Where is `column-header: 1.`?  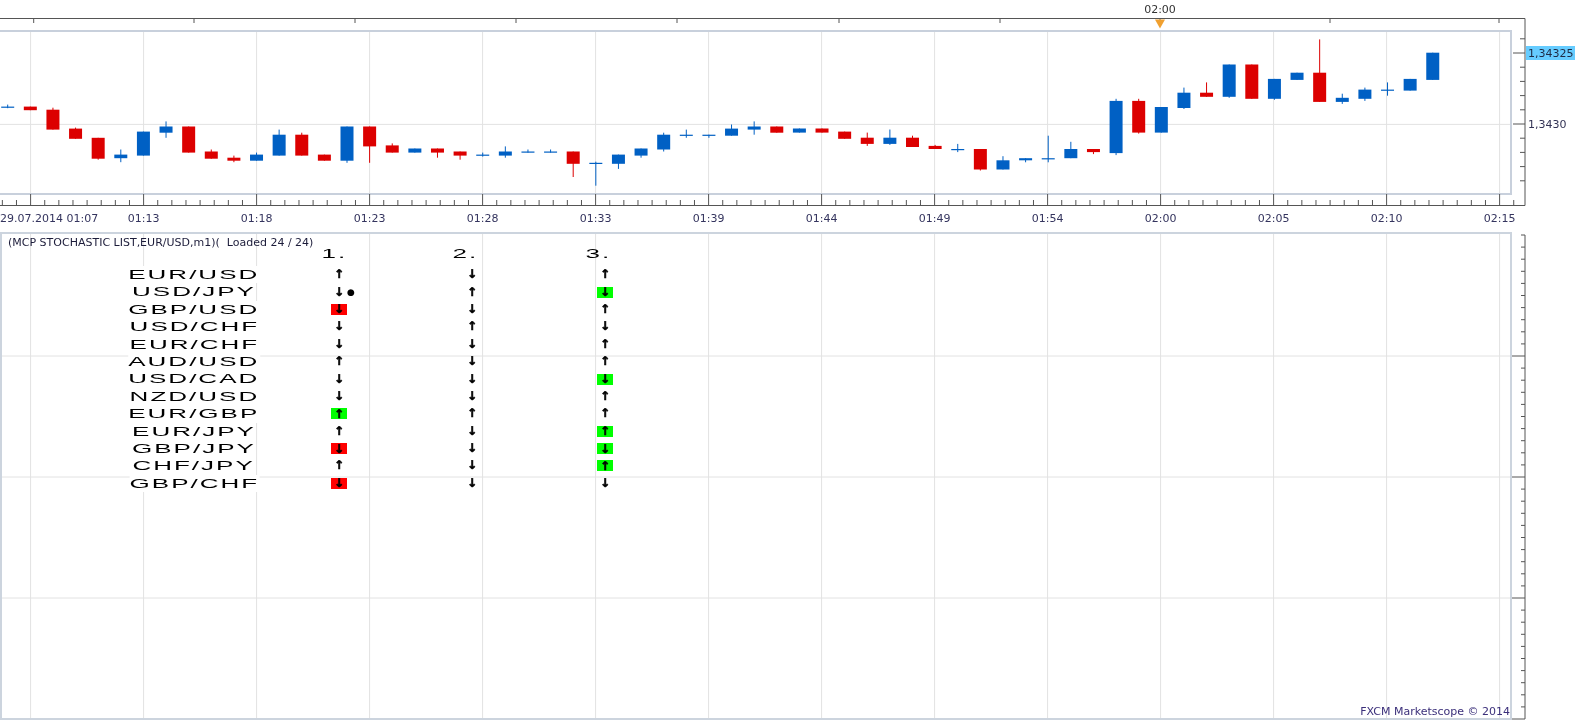 column-header: 1. is located at coordinates (334, 254).